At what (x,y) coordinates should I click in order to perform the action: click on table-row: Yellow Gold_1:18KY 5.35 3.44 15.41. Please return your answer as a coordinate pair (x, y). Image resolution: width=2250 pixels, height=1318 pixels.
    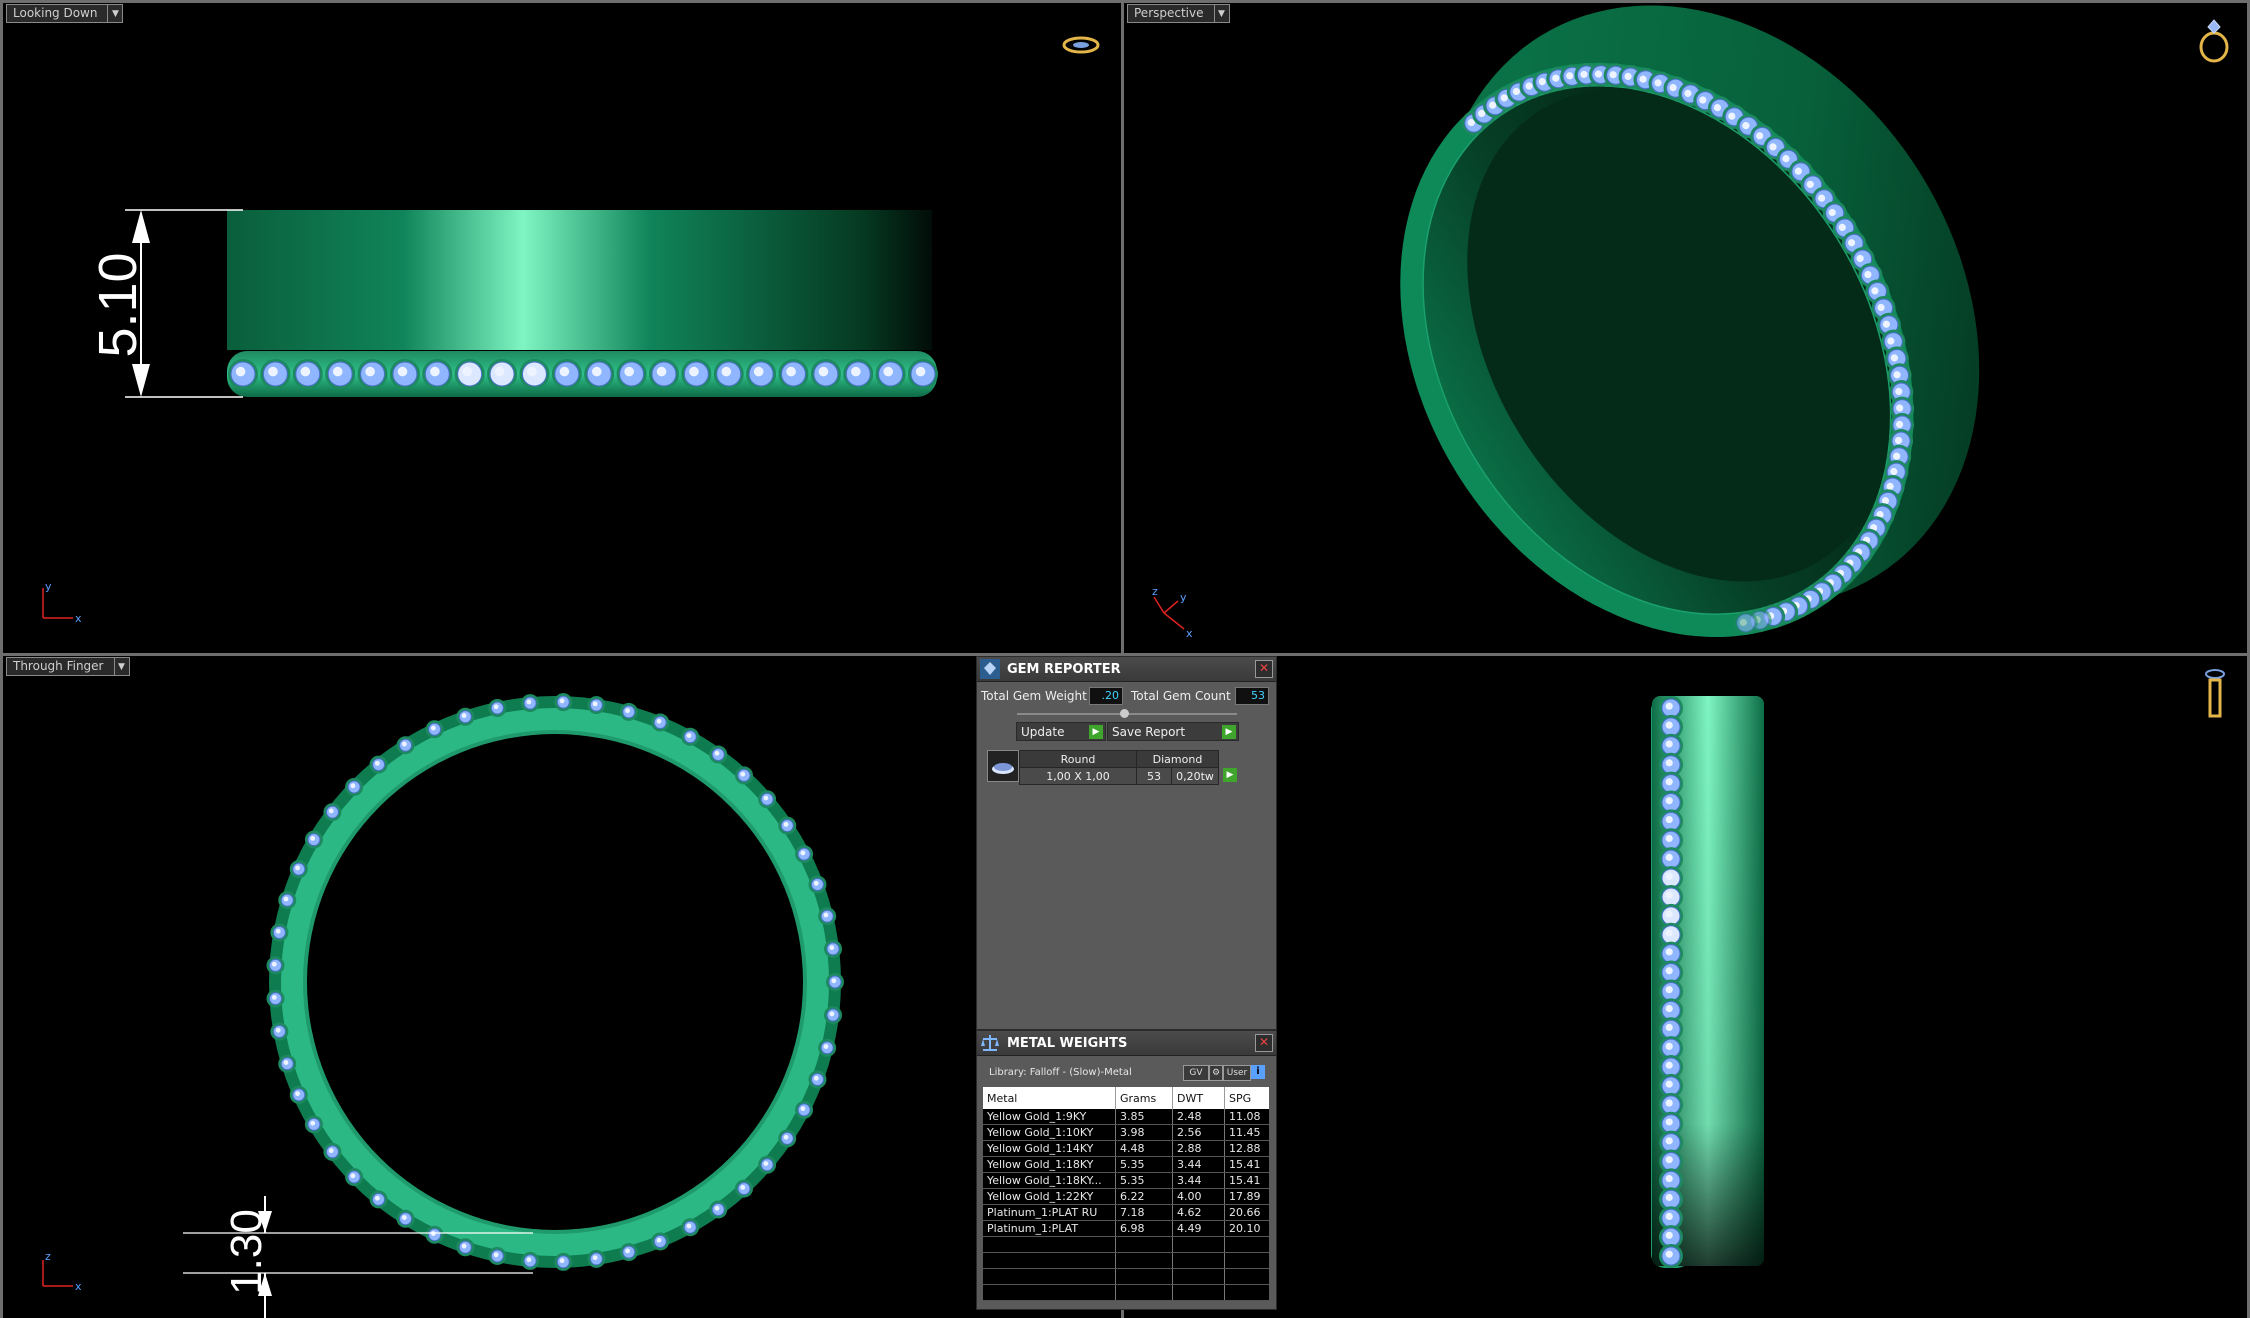
    Looking at the image, I should click on (1126, 1164).